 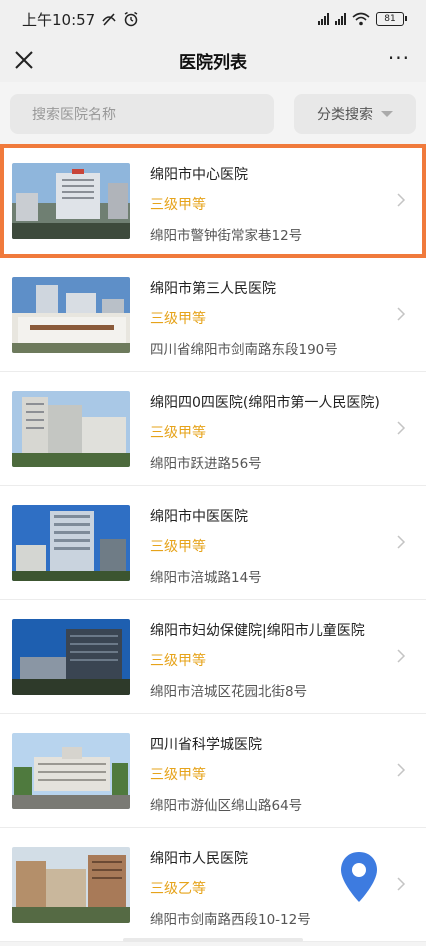 I want to click on hospital-name: 绵阳市中心医院, so click(x=199, y=175).